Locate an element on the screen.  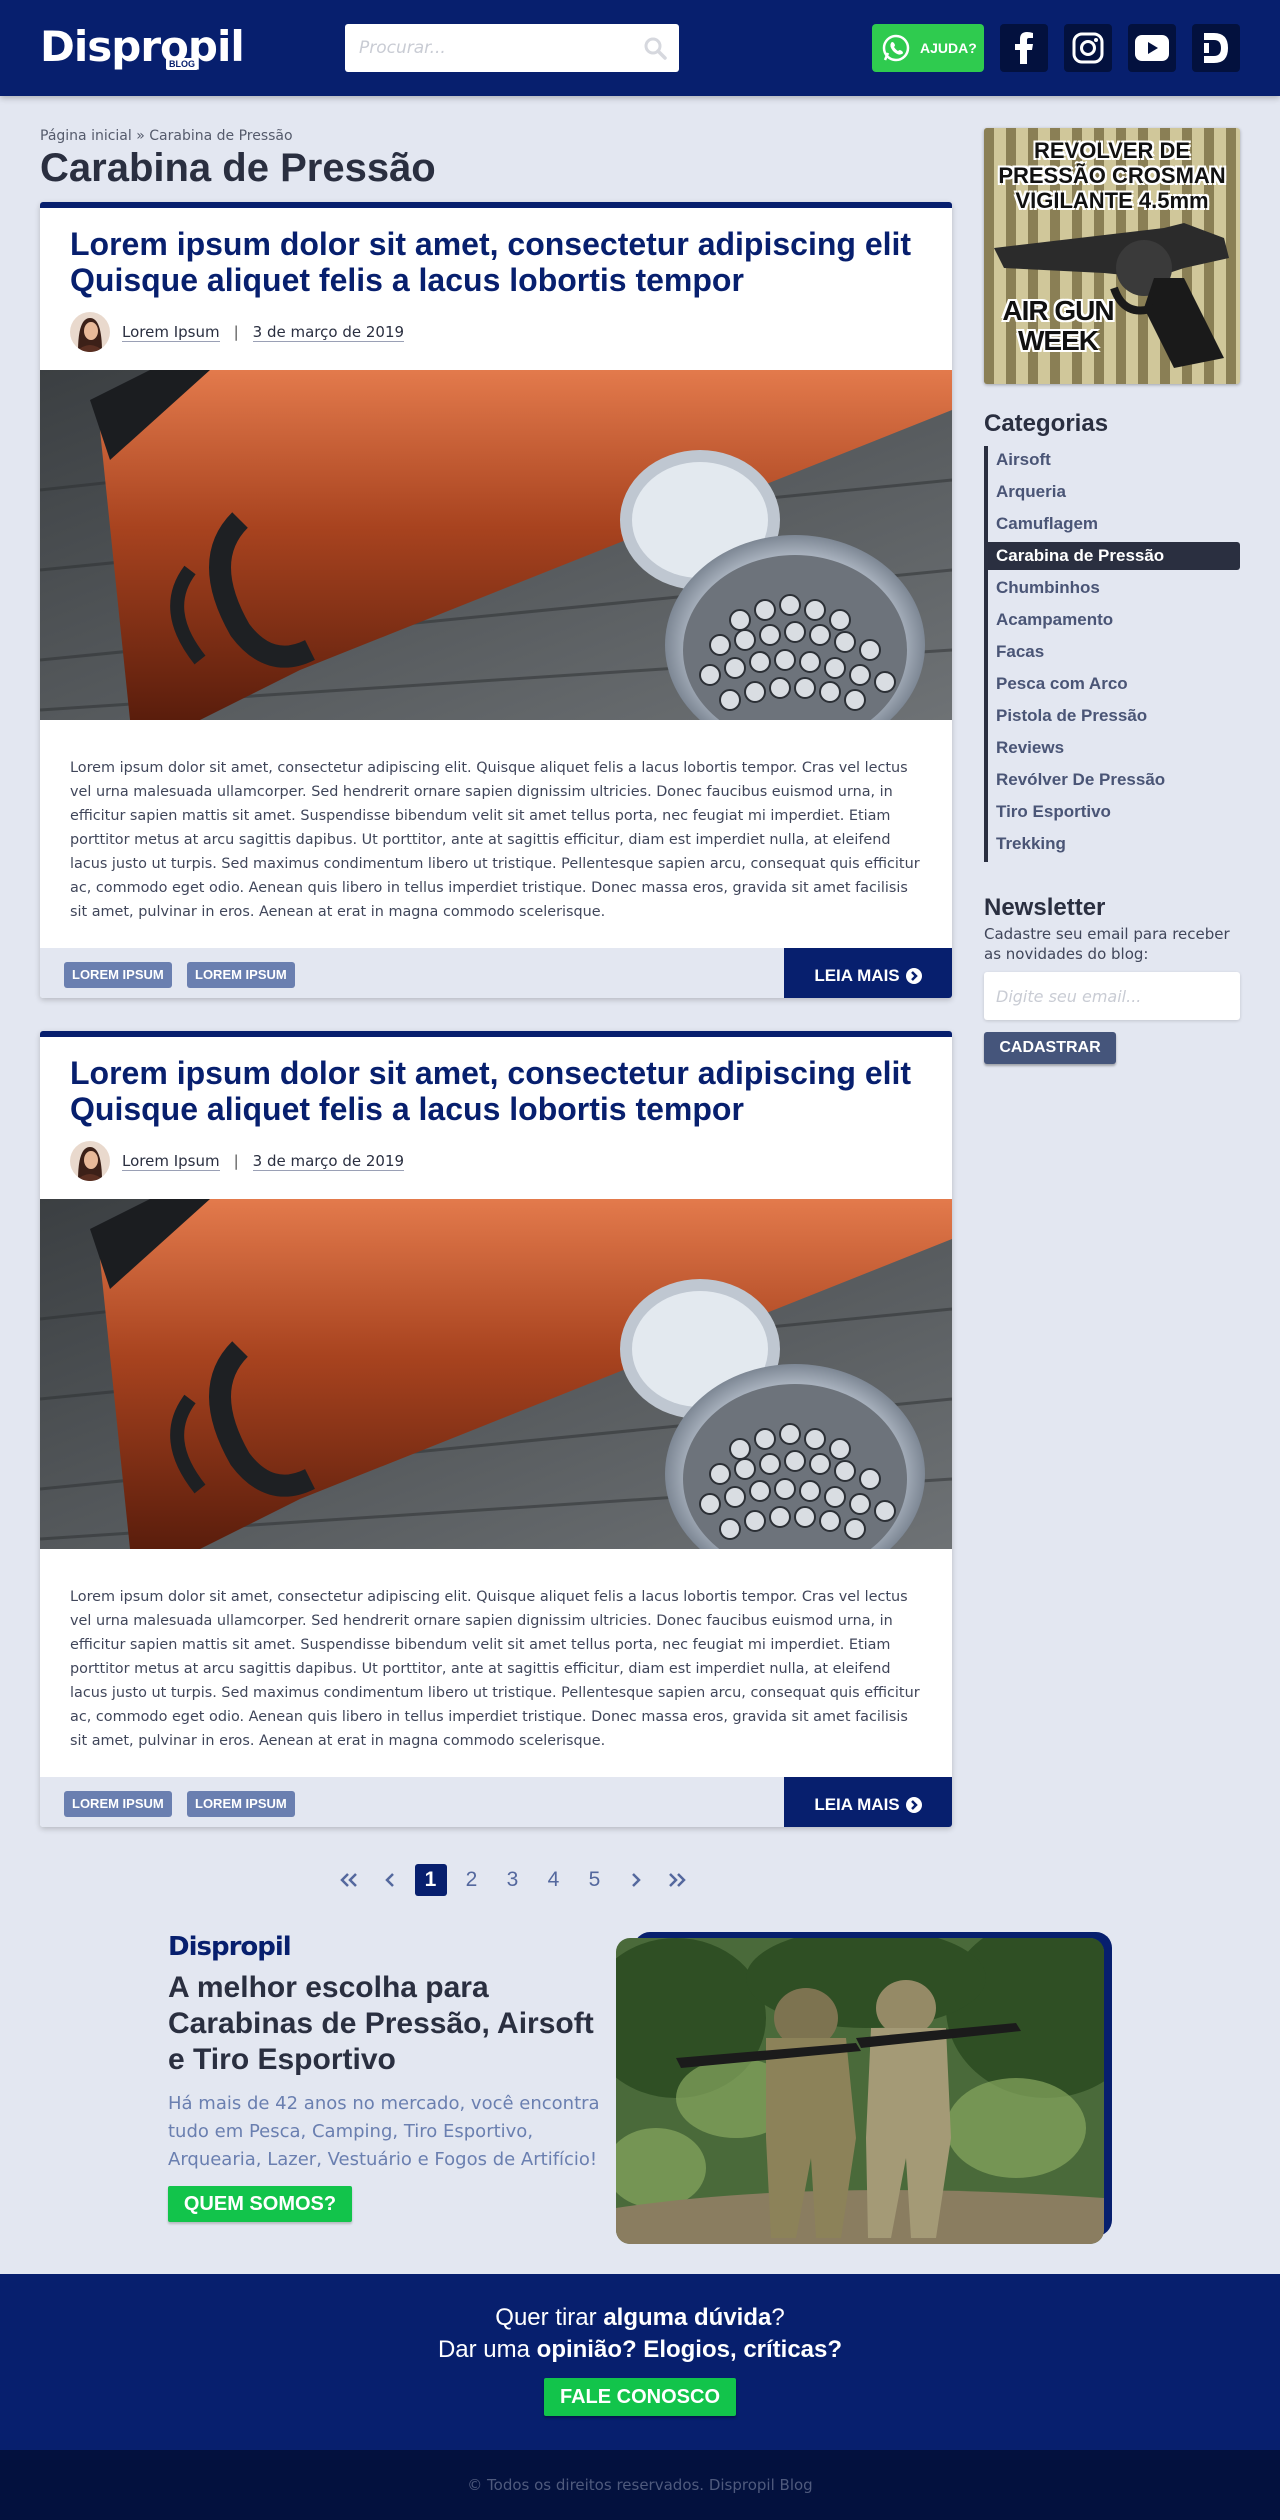
category-chumbinhos: Chumbinhos is located at coordinates (1114, 588).